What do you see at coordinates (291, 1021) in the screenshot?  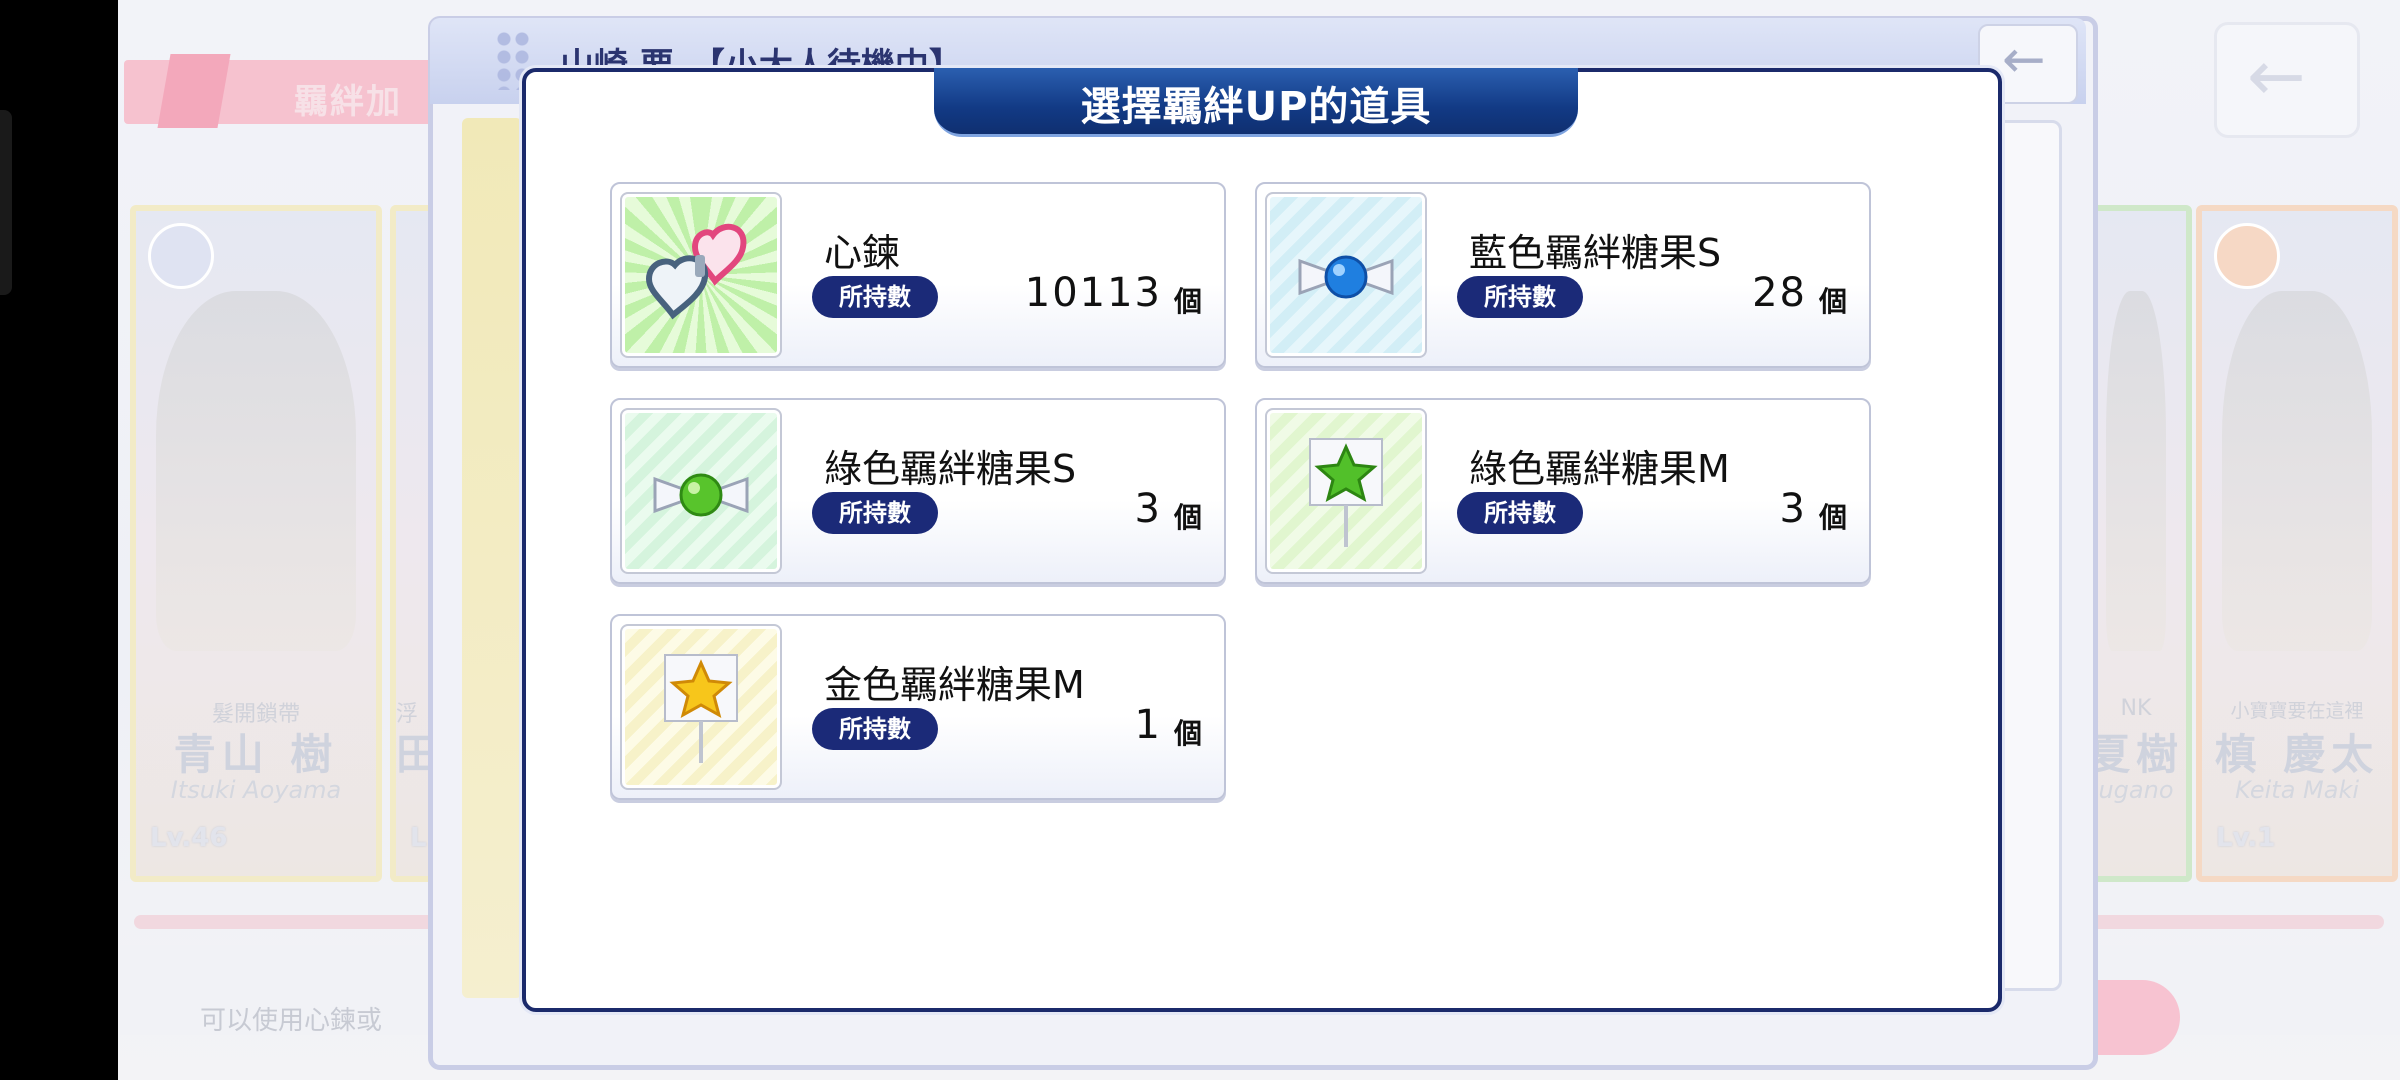 I see `bottom-hint-text: 可以使用心鍊或` at bounding box center [291, 1021].